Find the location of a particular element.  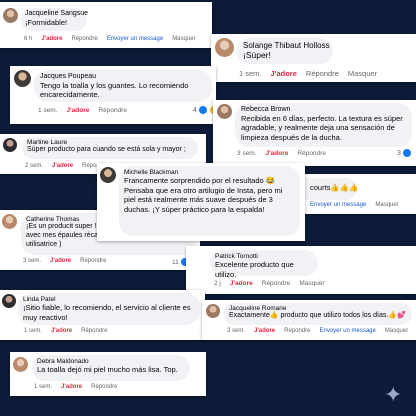

comment-author: Rebecca Brown is located at coordinates (323, 110).